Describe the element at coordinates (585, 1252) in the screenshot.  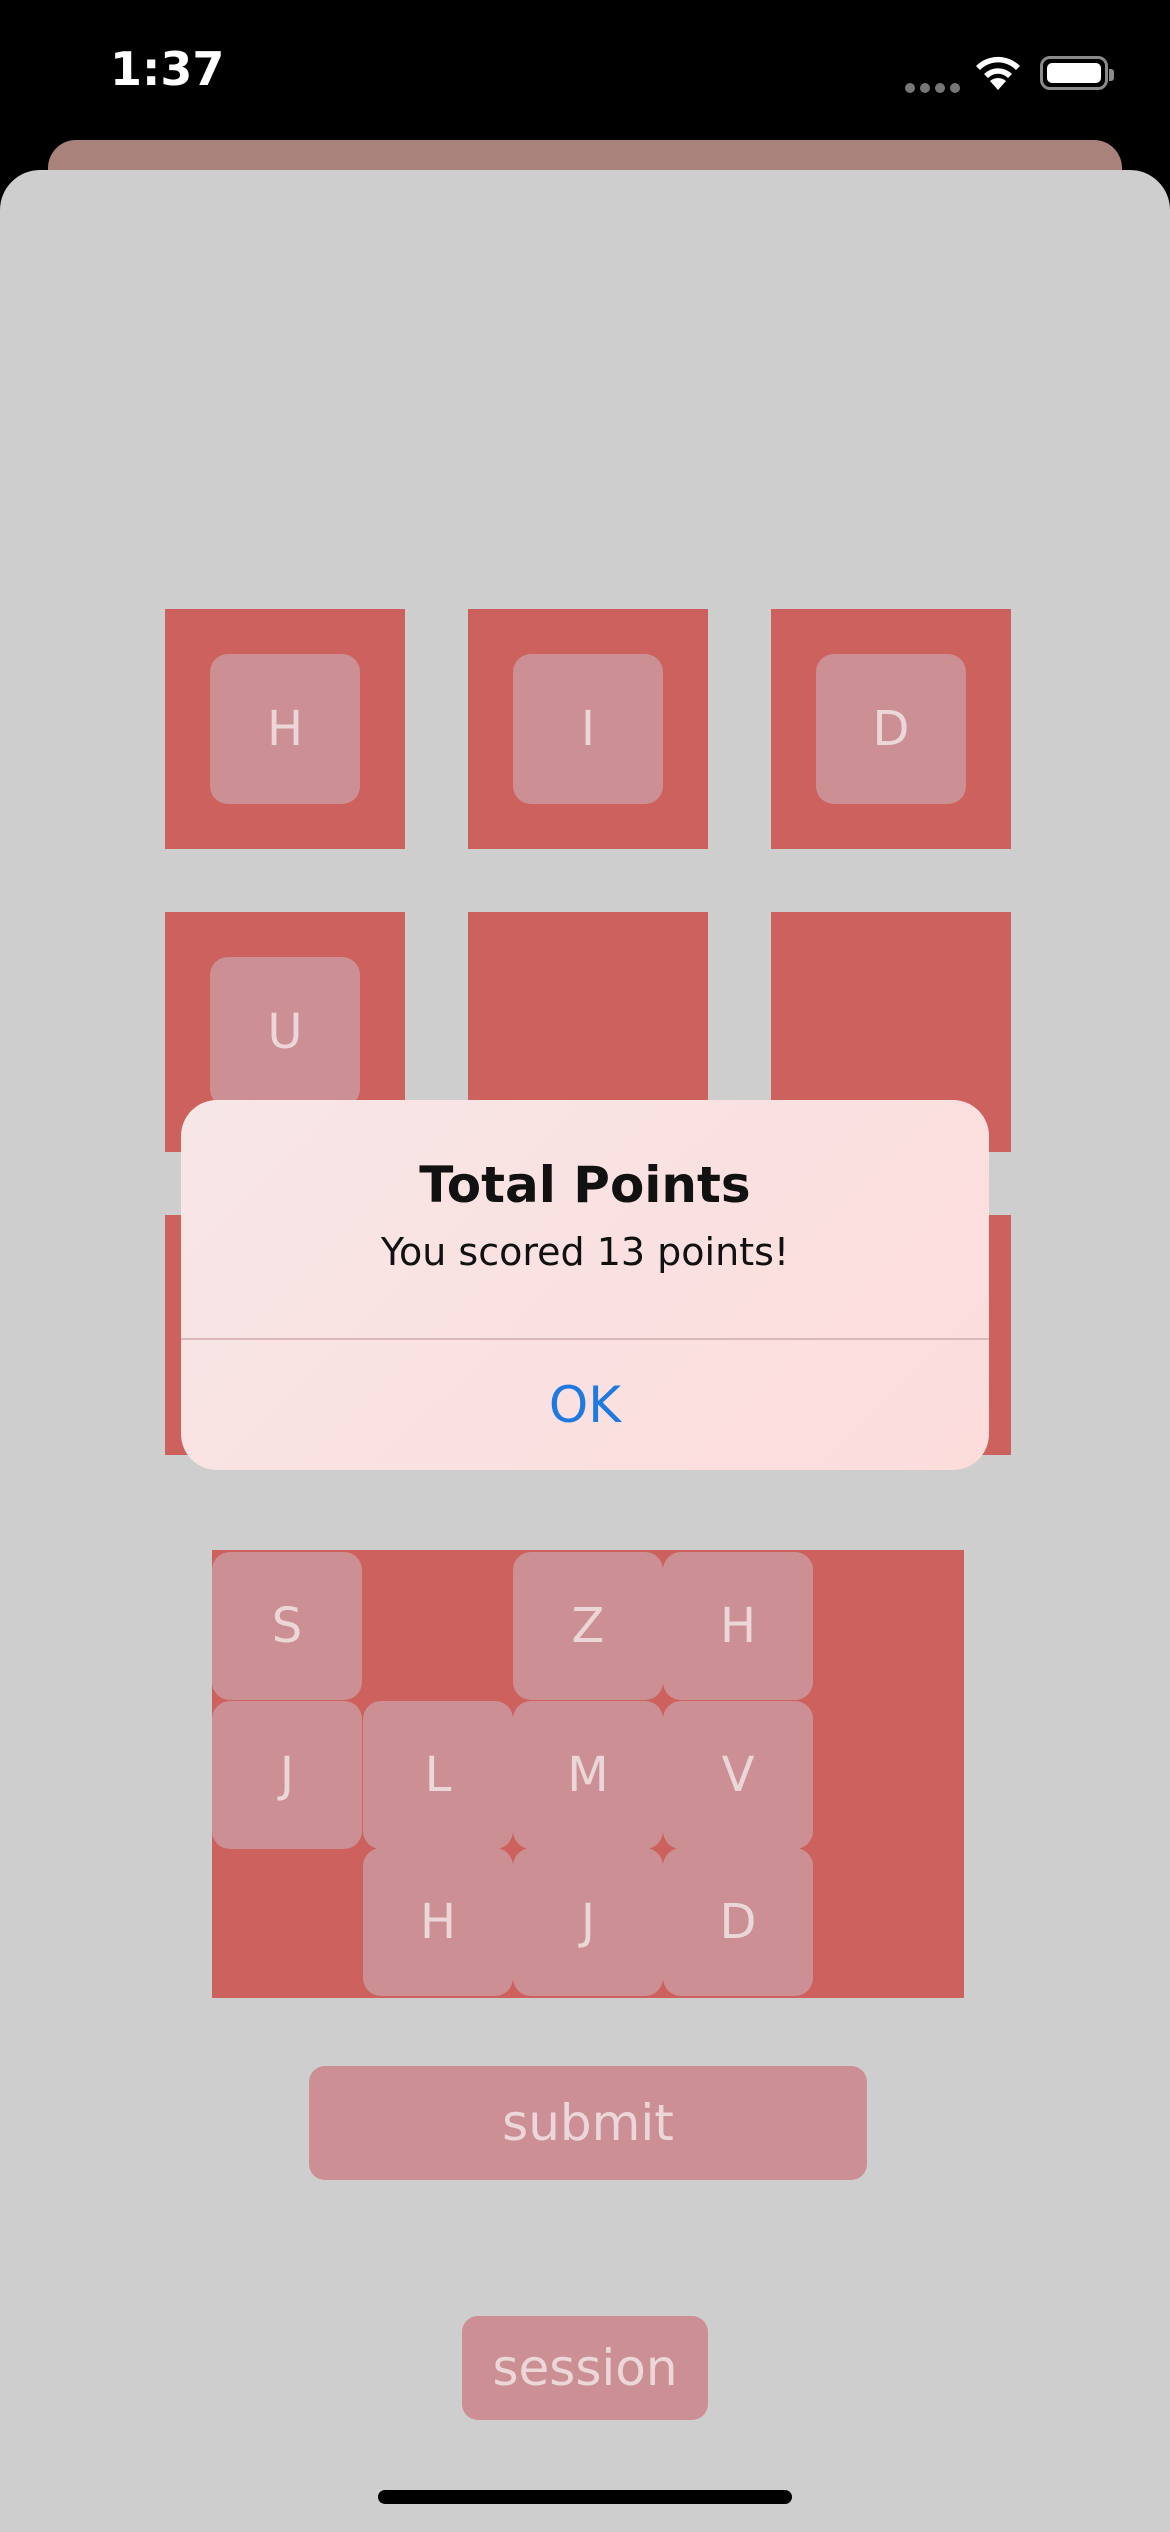
I see `alert-message: You scored 13 points!` at that location.